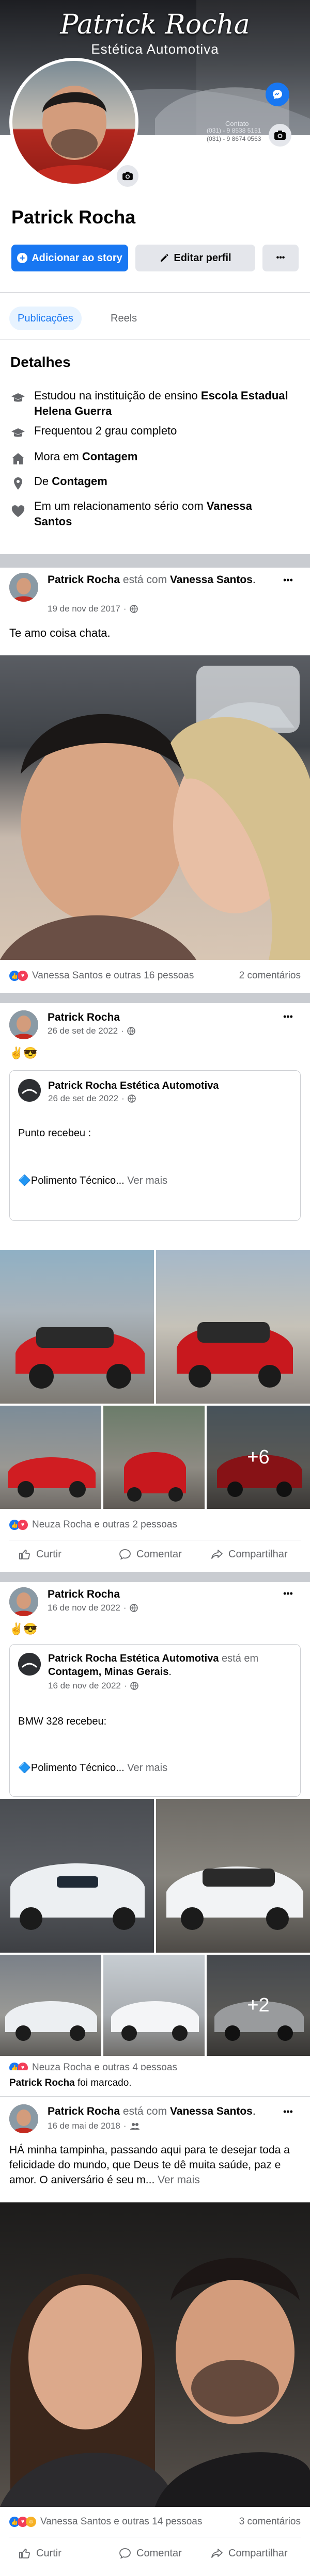 The height and width of the screenshot is (2576, 310). Describe the element at coordinates (18, 433) in the screenshot. I see `graduation-cap-icon` at that location.